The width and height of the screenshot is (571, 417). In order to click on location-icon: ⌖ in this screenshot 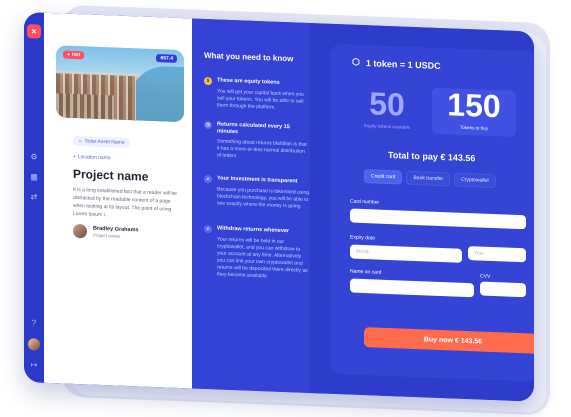, I will do `click(74, 156)`.